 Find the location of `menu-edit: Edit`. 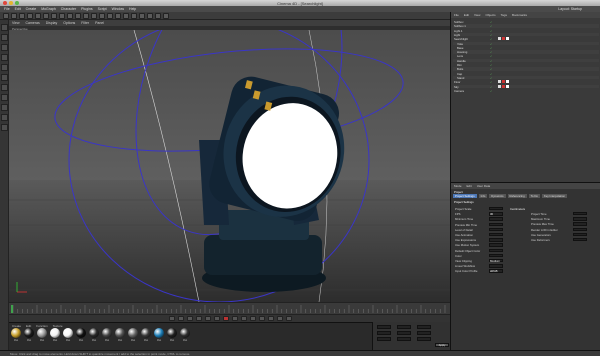

menu-edit: Edit is located at coordinates (18, 9).